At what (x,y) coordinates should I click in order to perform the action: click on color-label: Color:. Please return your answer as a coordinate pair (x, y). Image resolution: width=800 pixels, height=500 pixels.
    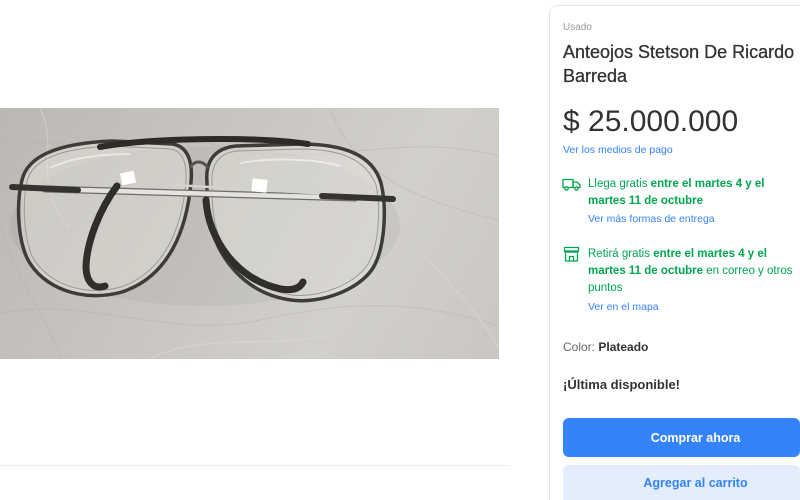
    Looking at the image, I should click on (579, 347).